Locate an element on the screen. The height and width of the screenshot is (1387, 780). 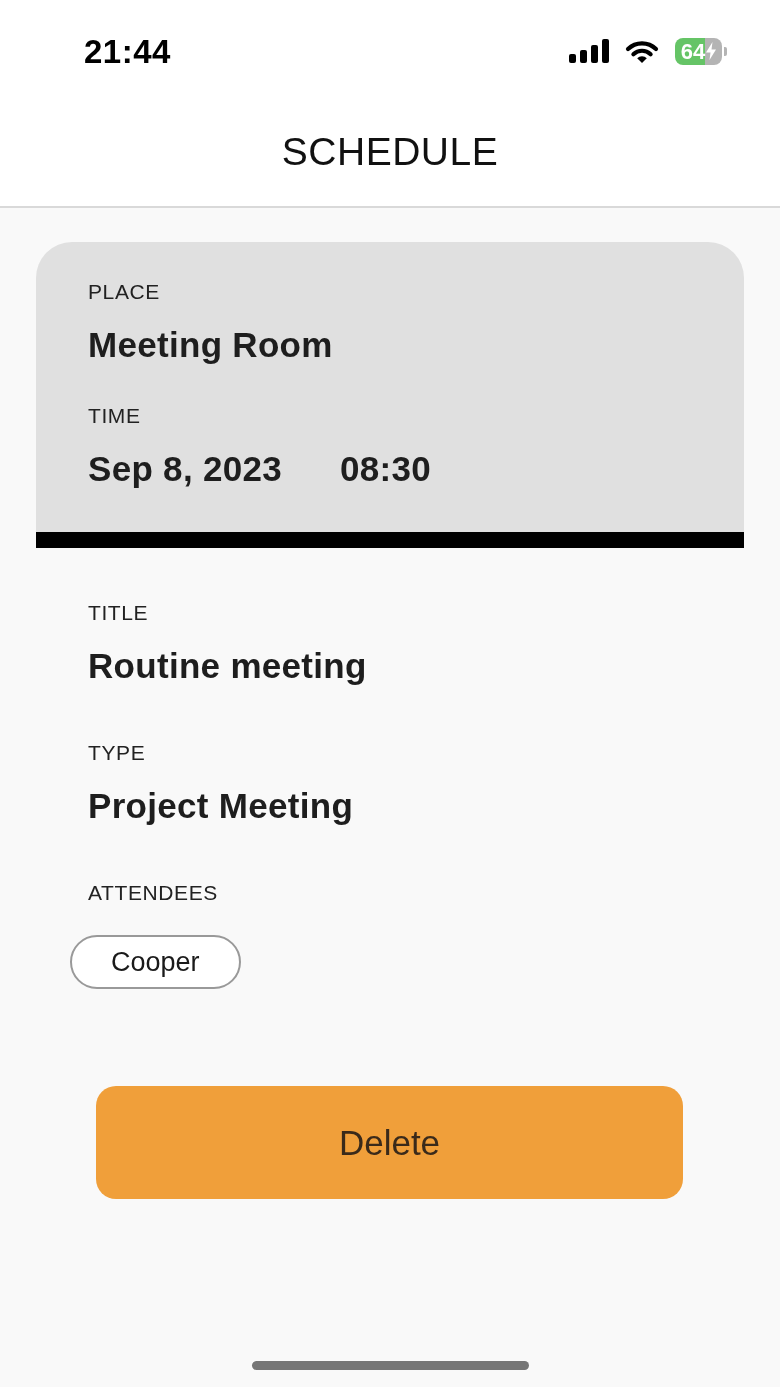
attendee-chip: Cooper is located at coordinates (155, 962).